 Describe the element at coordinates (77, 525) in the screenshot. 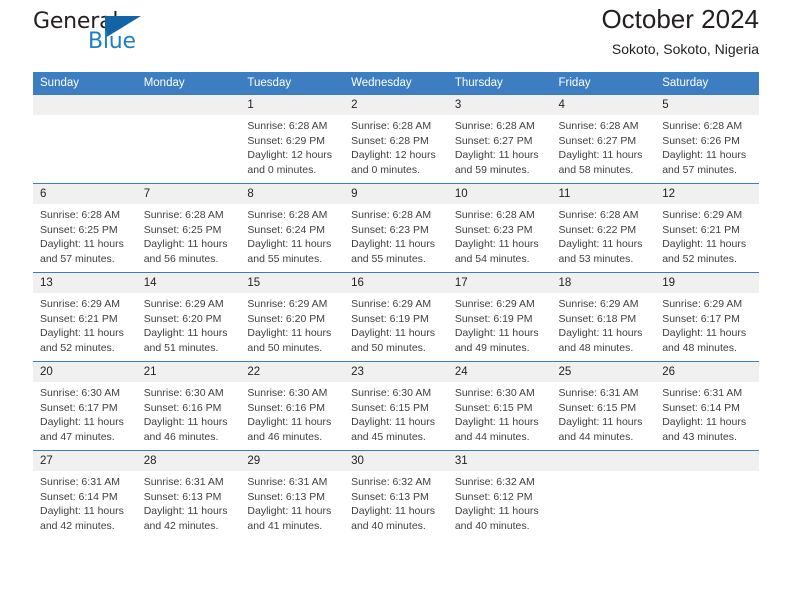

I see `daylight-text: and 42 minutes.` at that location.